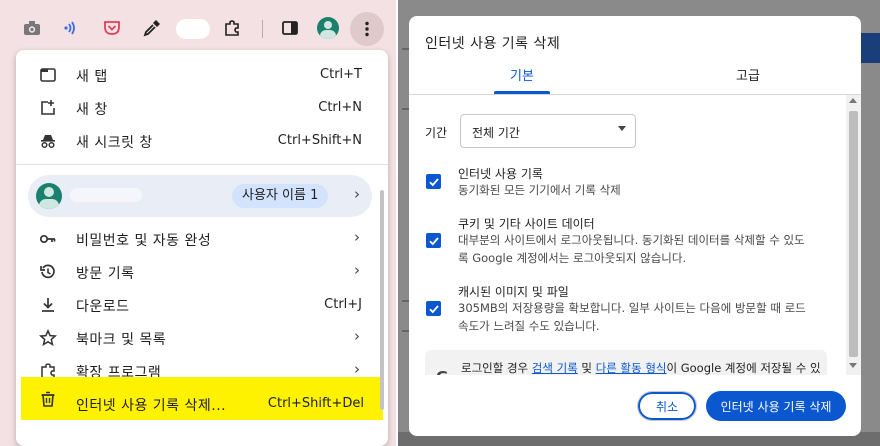 This screenshot has height=446, width=880. Describe the element at coordinates (529, 326) in the screenshot. I see `cache-option-desc-line2: 속도가 느려질 수도 있습니다.` at that location.